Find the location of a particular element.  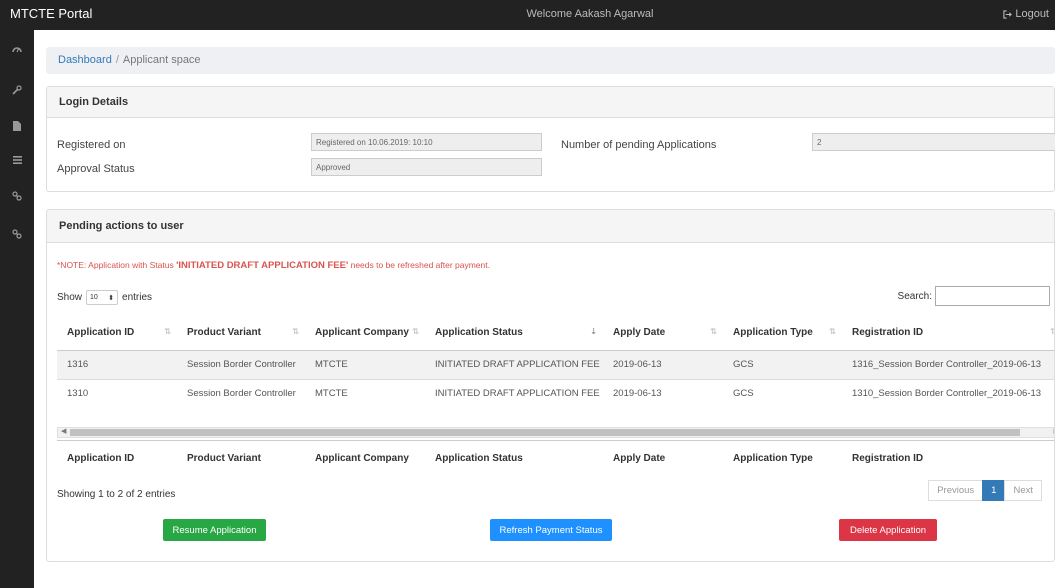

registered-on-label: Registered on is located at coordinates (91, 145).